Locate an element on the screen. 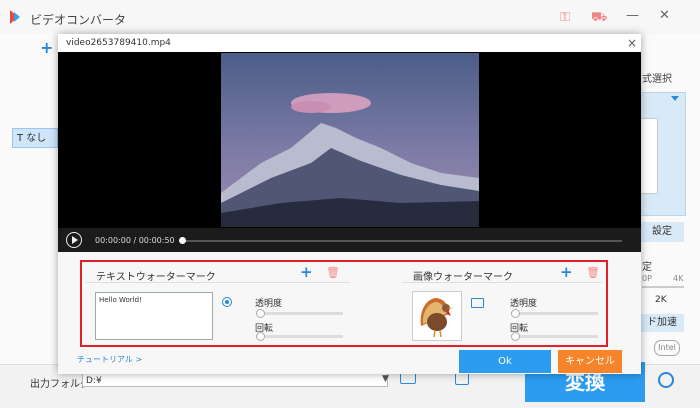 This screenshot has height=408, width=700. alarm-icon is located at coordinates (666, 380).